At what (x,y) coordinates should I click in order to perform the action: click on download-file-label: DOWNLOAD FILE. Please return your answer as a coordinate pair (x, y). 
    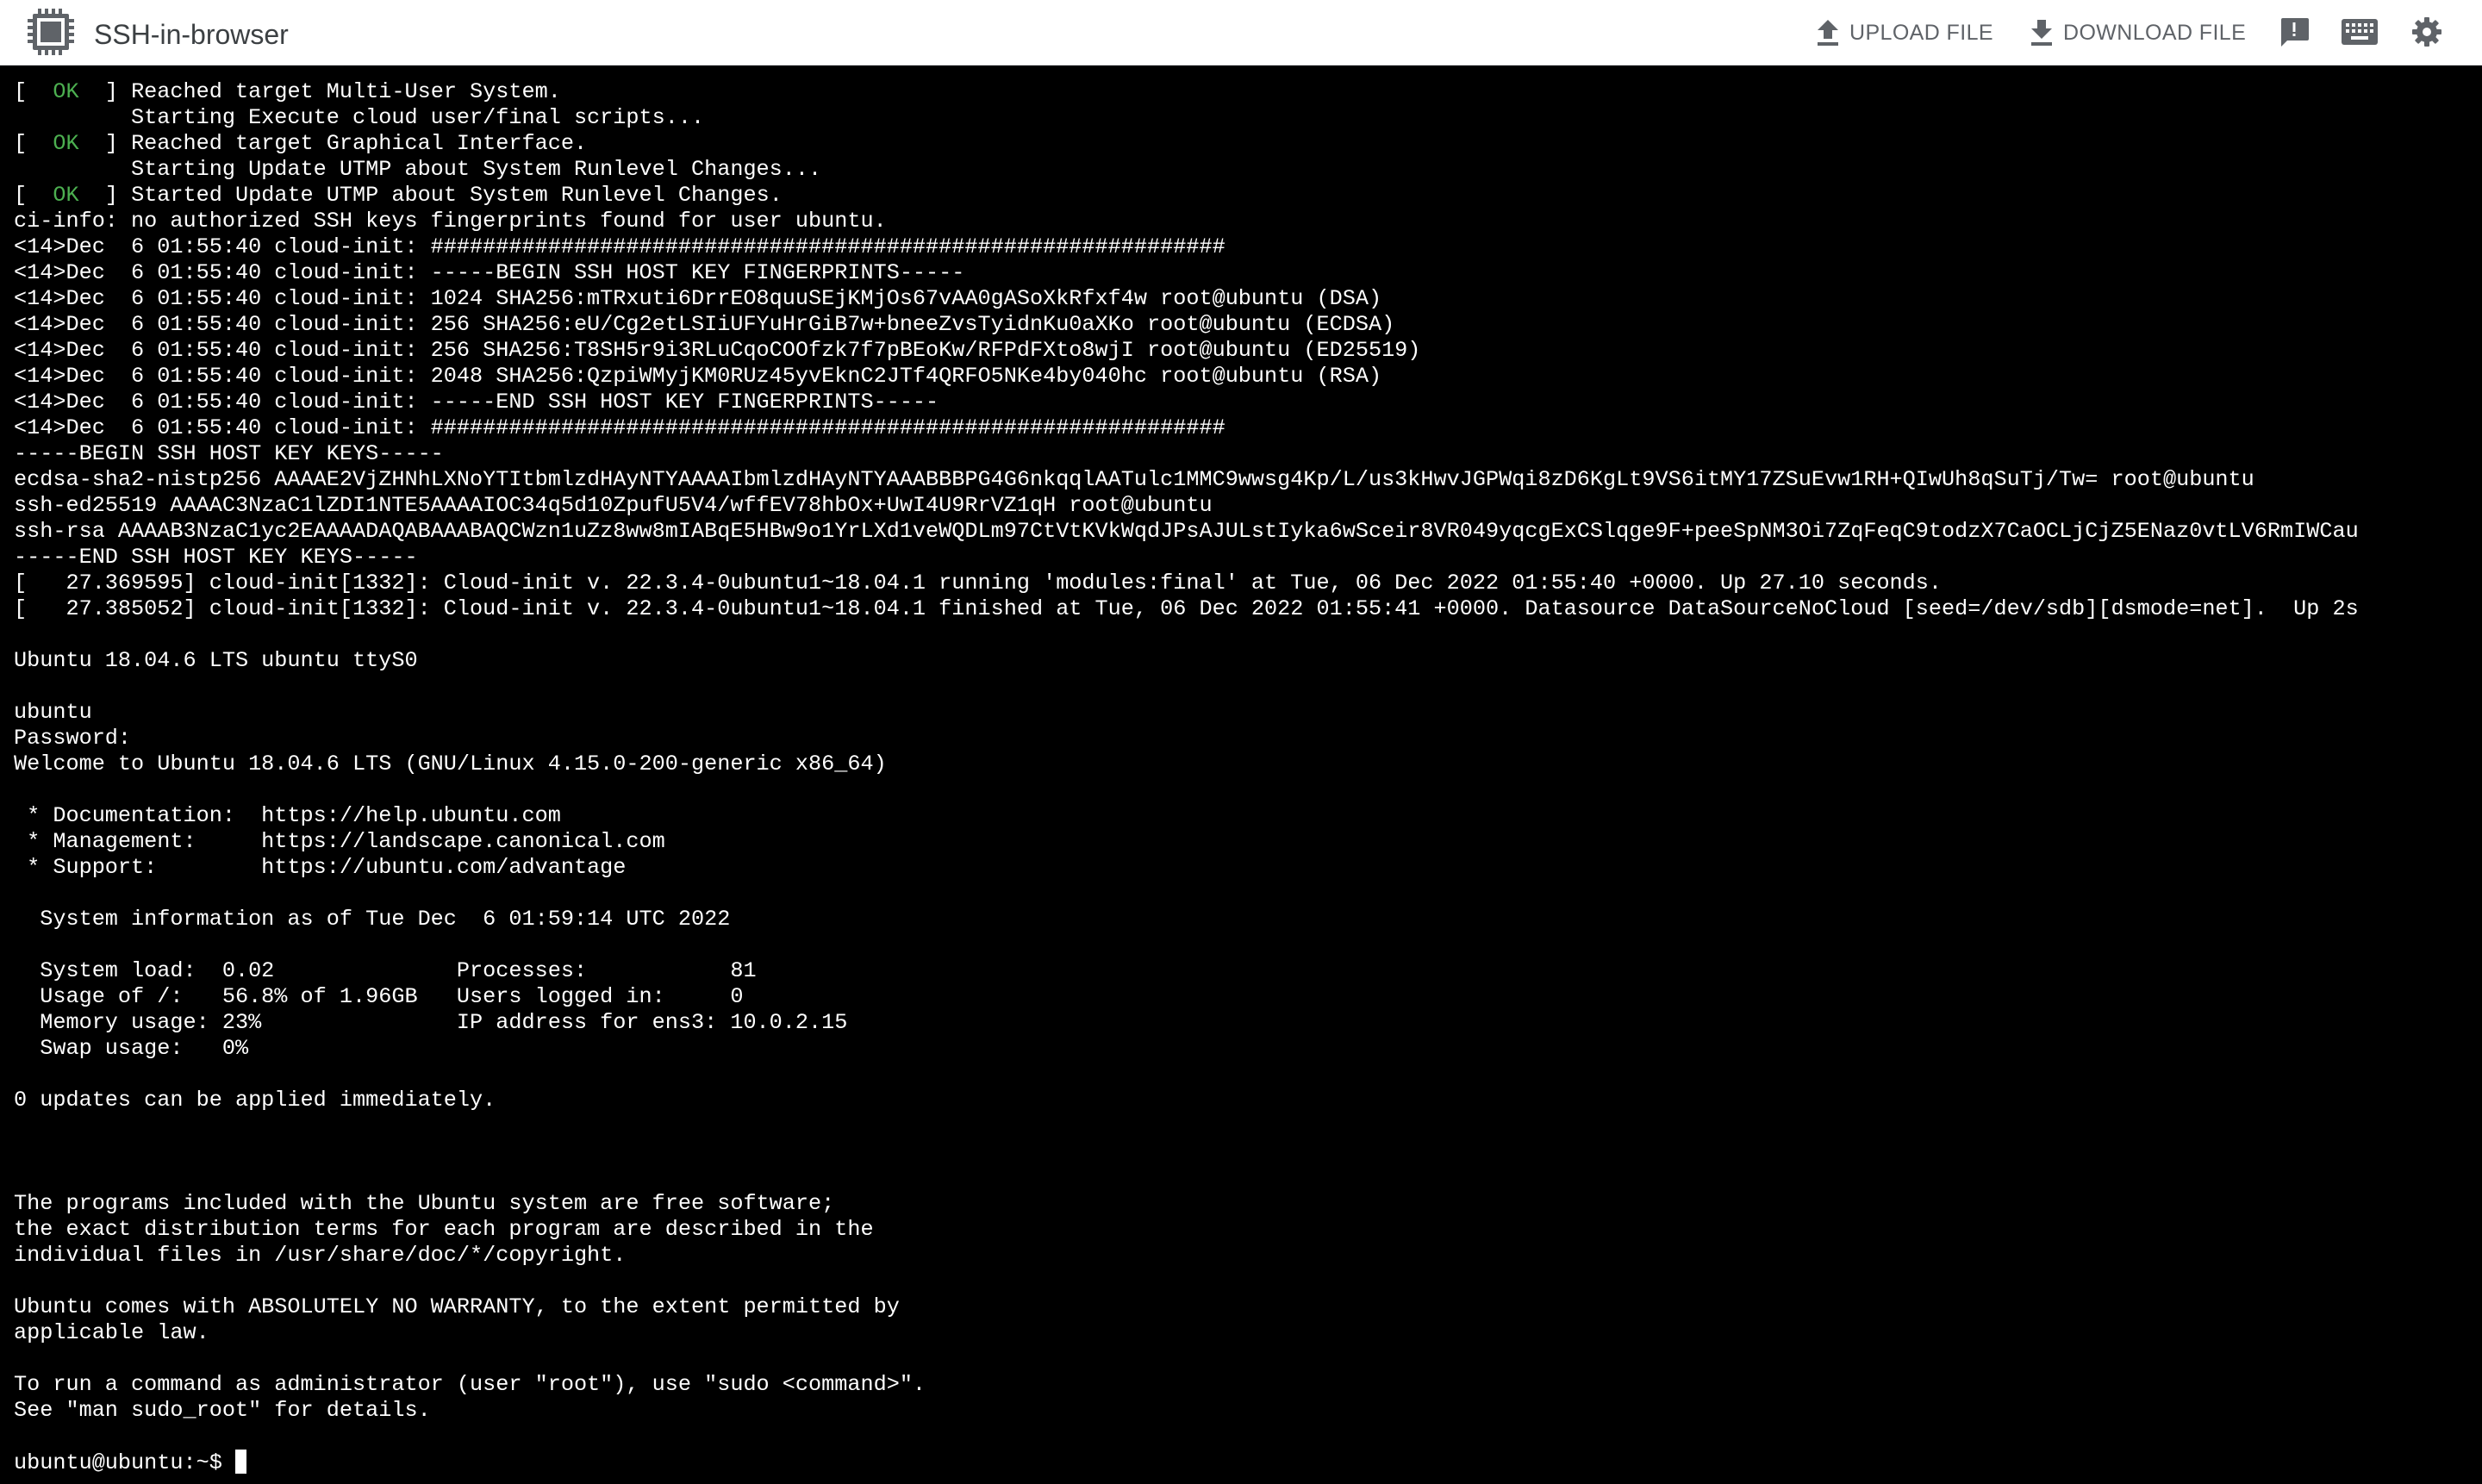
    Looking at the image, I should click on (2155, 32).